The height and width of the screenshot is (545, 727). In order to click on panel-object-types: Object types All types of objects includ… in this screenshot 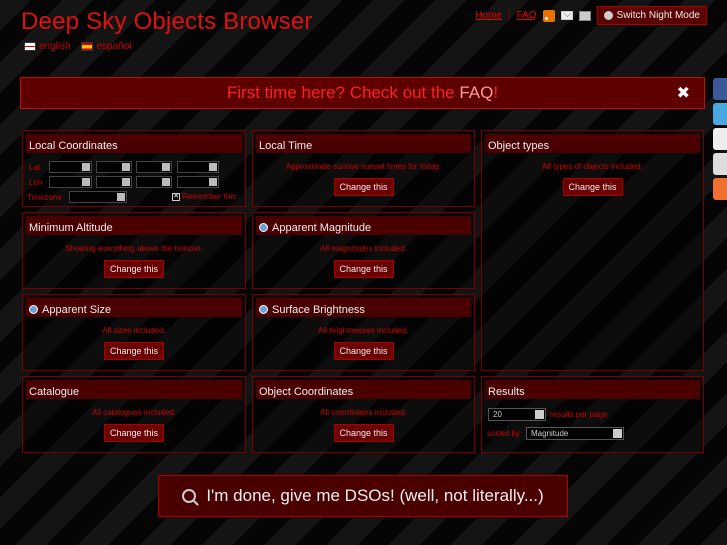, I will do `click(592, 250)`.